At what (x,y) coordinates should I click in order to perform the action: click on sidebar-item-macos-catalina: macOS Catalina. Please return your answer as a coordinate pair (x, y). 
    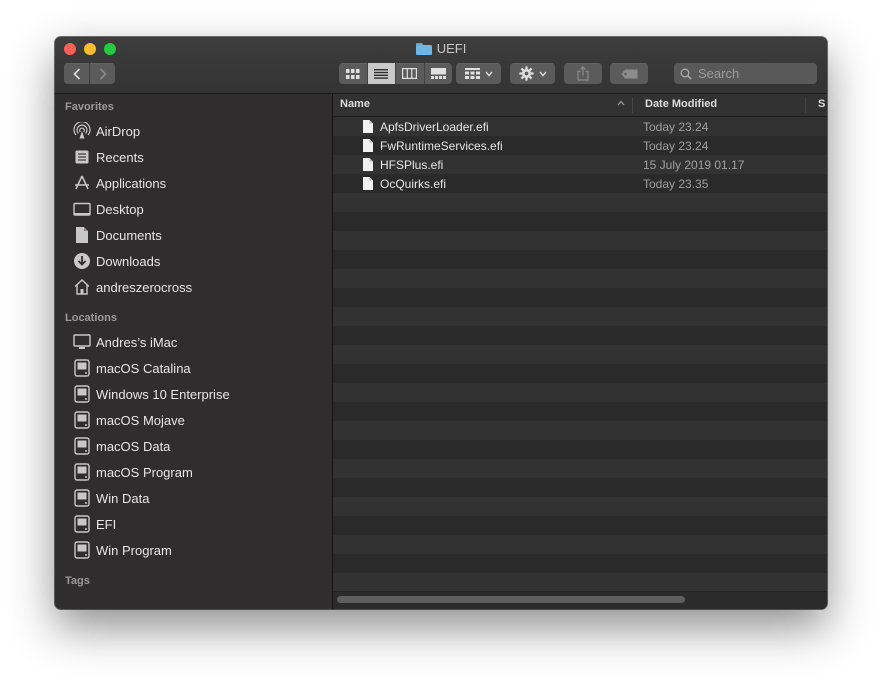
    Looking at the image, I should click on (198, 368).